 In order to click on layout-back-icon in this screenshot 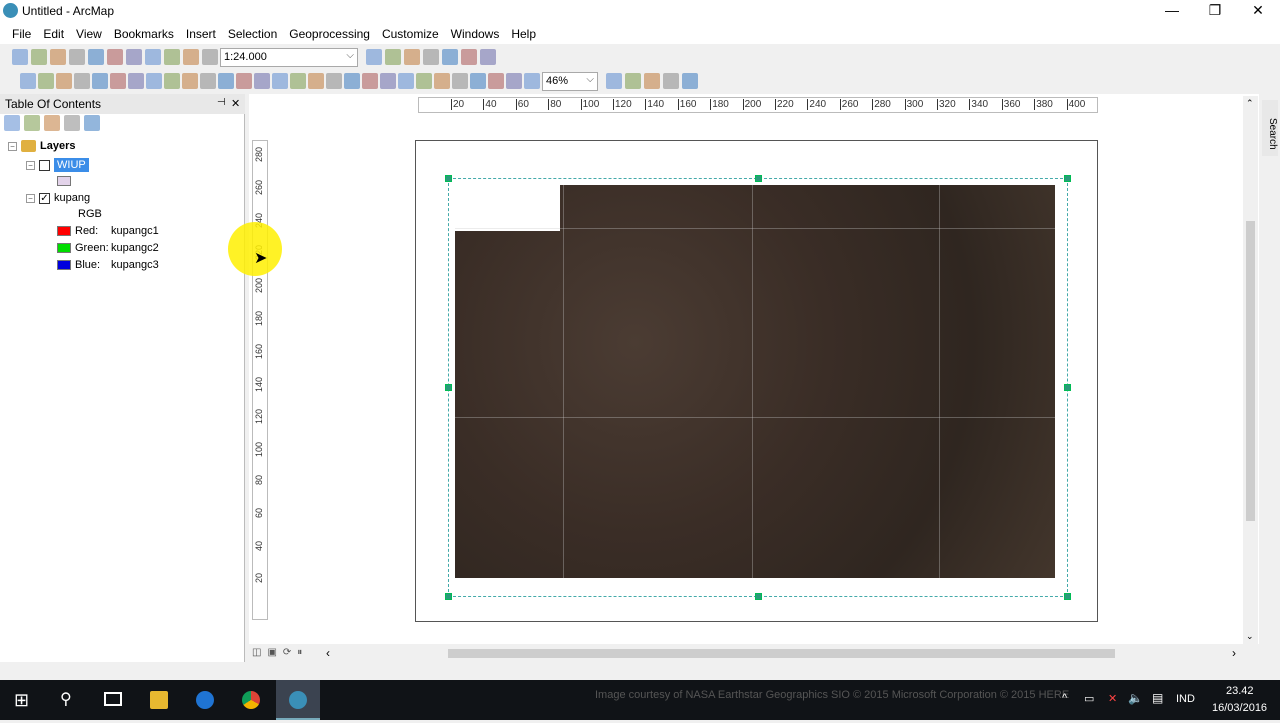, I will do `click(514, 81)`.